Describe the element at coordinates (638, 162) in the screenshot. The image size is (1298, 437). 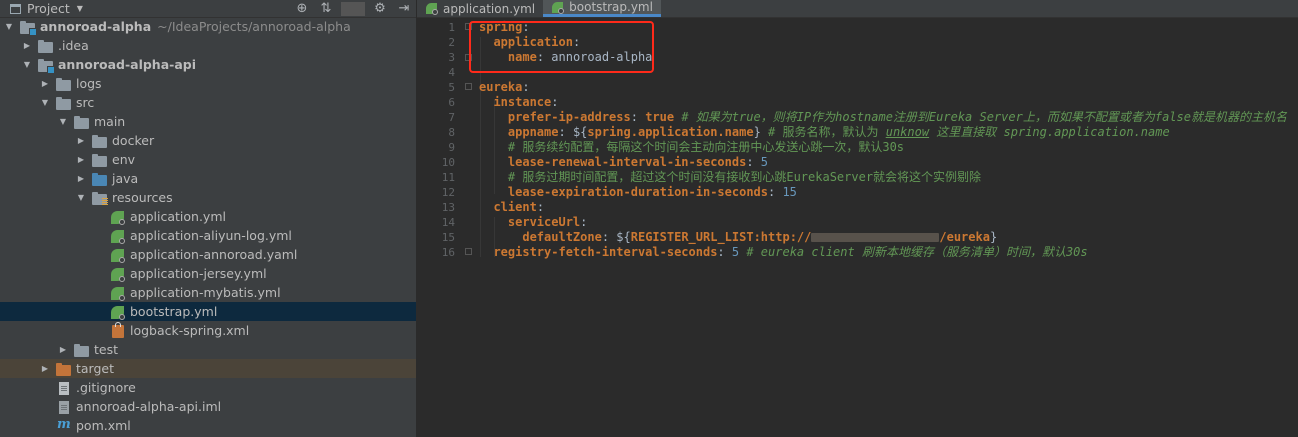
I see `code-line-10: lease-renewal-interval-in-seconds: 5` at that location.